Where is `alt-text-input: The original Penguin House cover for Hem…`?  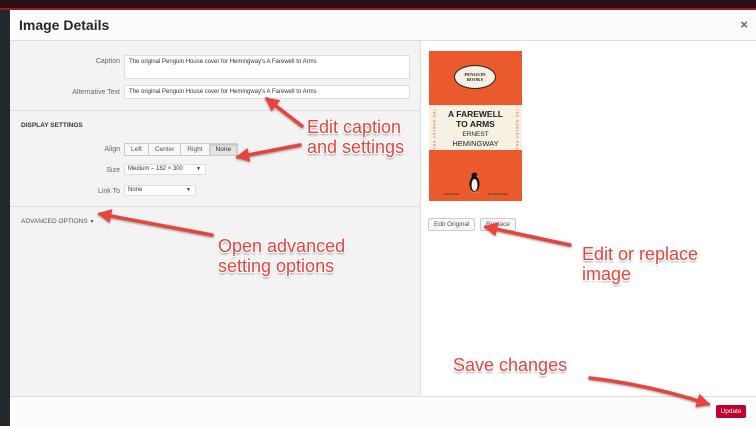 alt-text-input: The original Penguin House cover for Hem… is located at coordinates (267, 92).